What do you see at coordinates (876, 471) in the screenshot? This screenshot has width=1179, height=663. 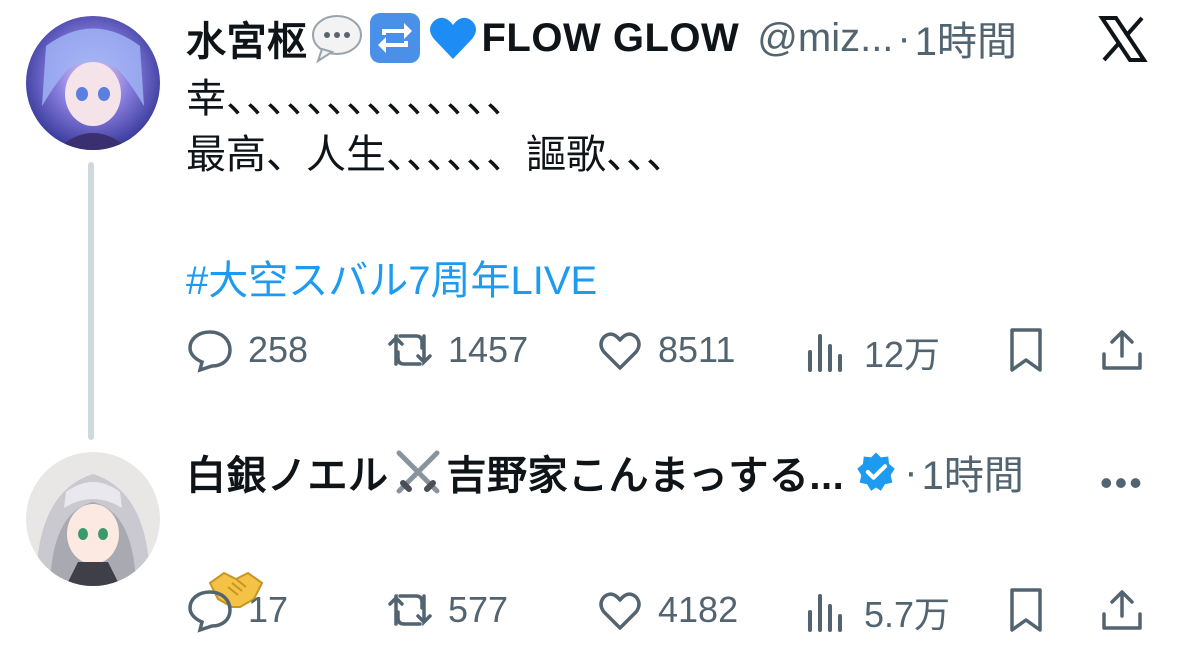 I see `verified-badge-icon` at bounding box center [876, 471].